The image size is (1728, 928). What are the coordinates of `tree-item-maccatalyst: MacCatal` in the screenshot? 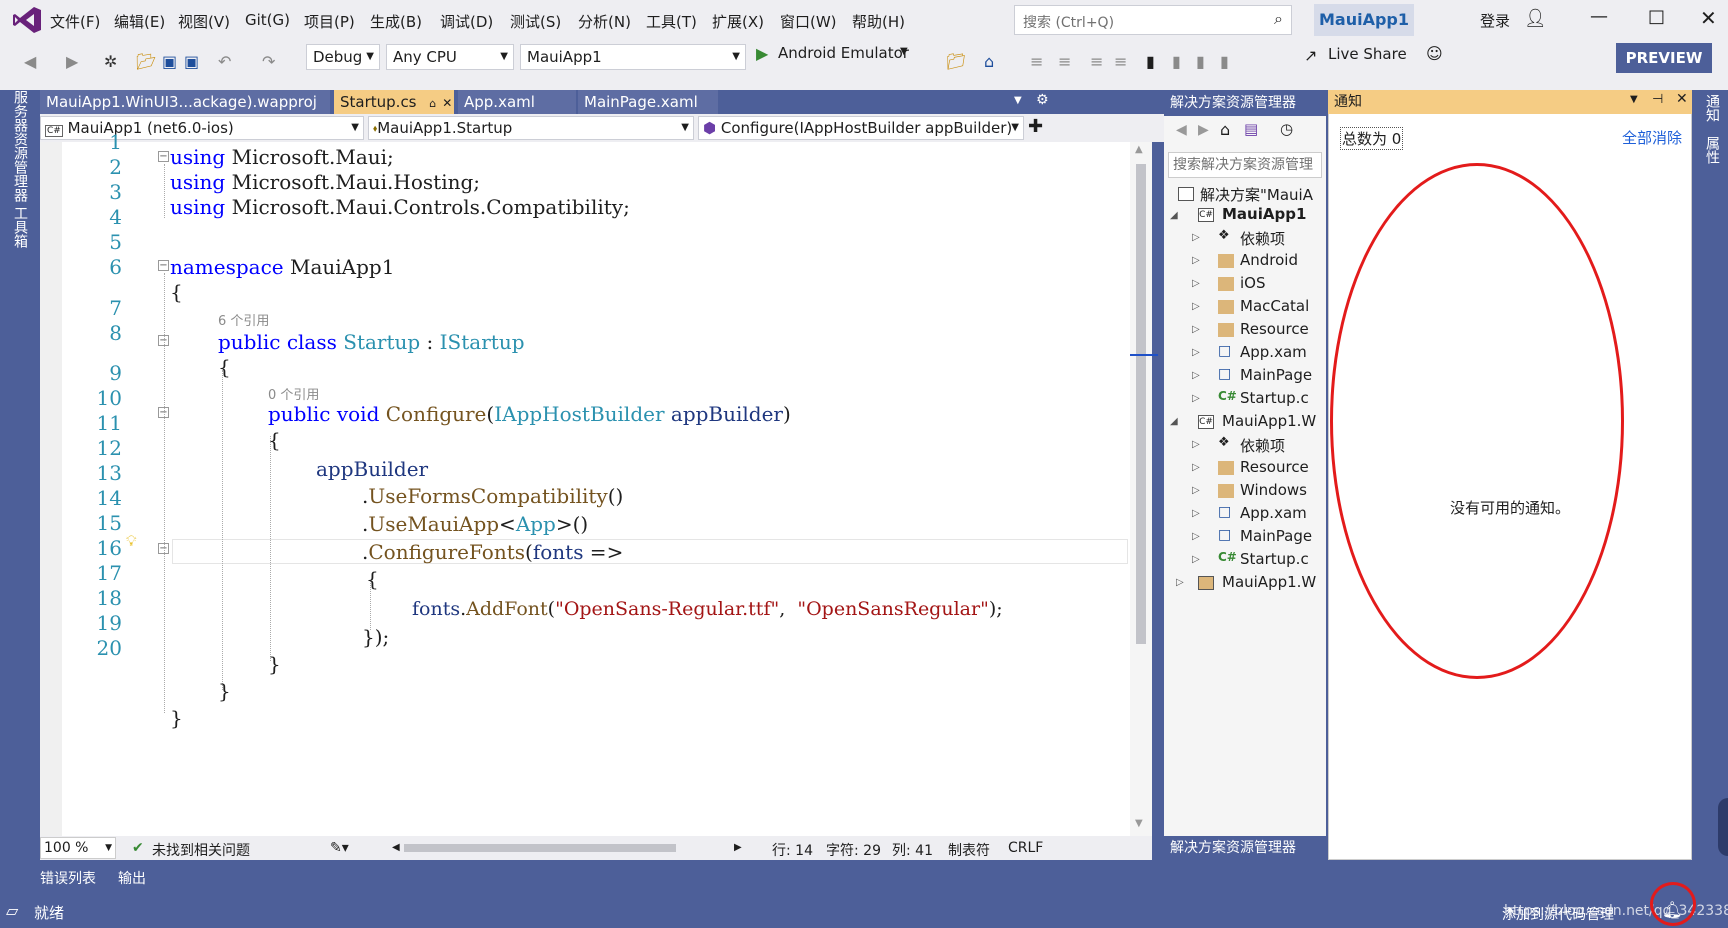 It's located at (1274, 306).